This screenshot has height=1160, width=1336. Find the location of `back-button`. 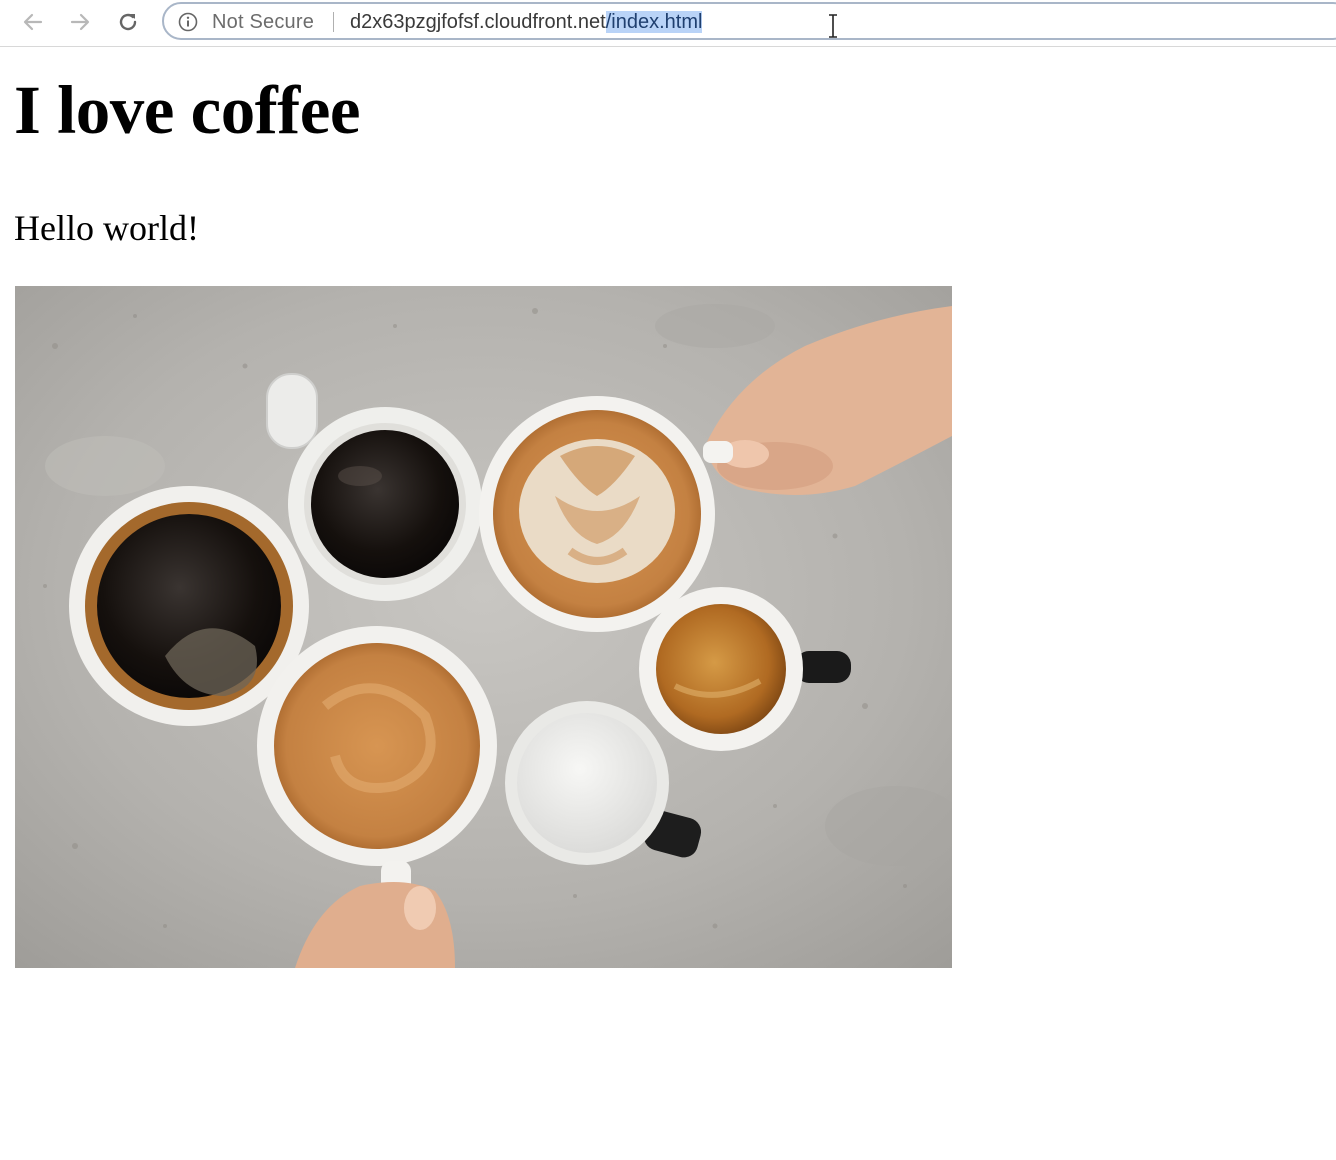

back-button is located at coordinates (33, 22).